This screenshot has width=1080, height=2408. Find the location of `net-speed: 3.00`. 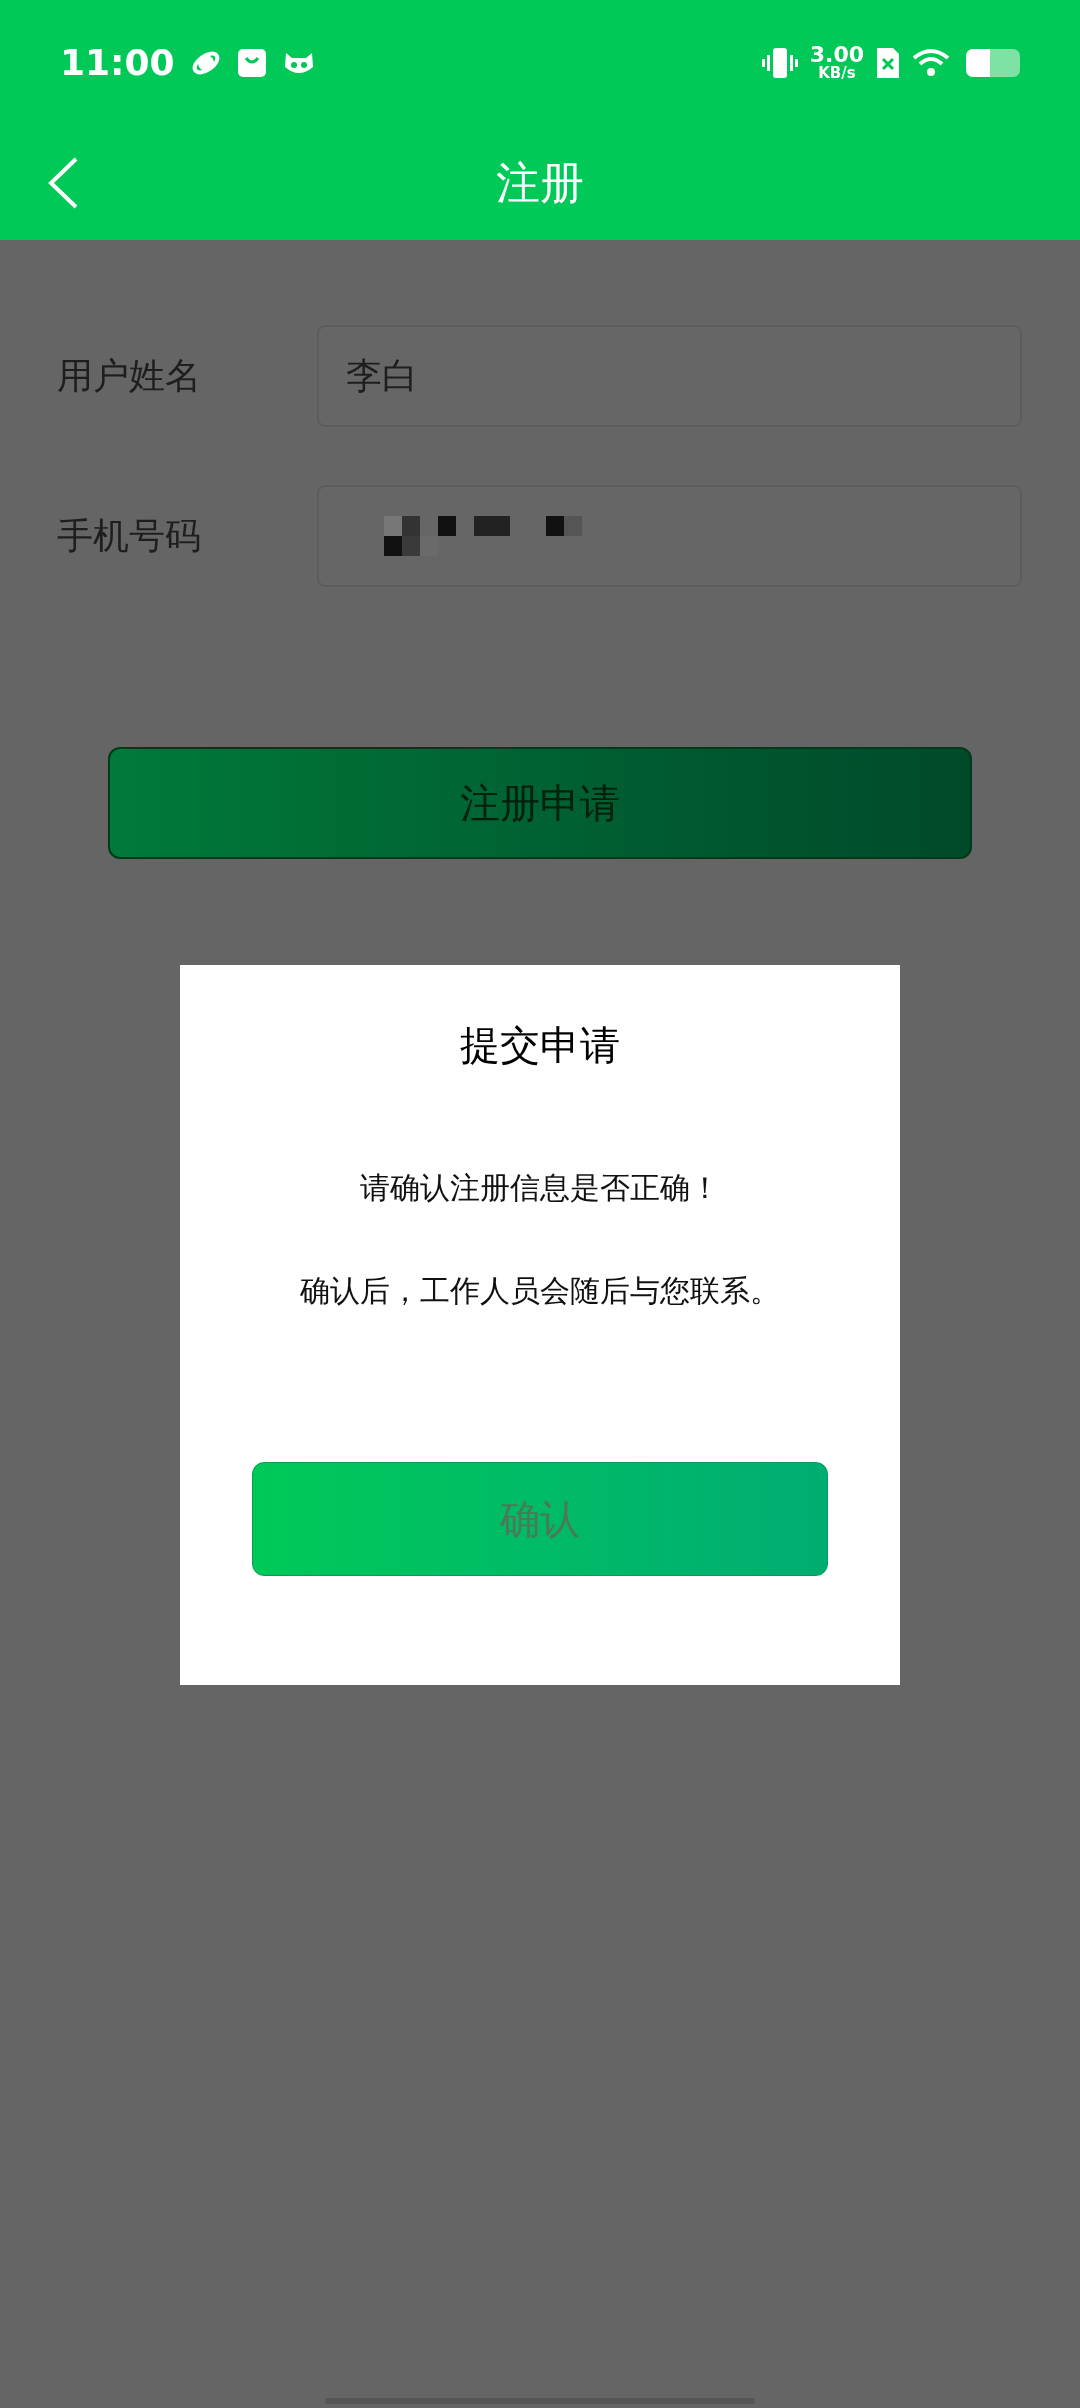

net-speed: 3.00 is located at coordinates (836, 55).